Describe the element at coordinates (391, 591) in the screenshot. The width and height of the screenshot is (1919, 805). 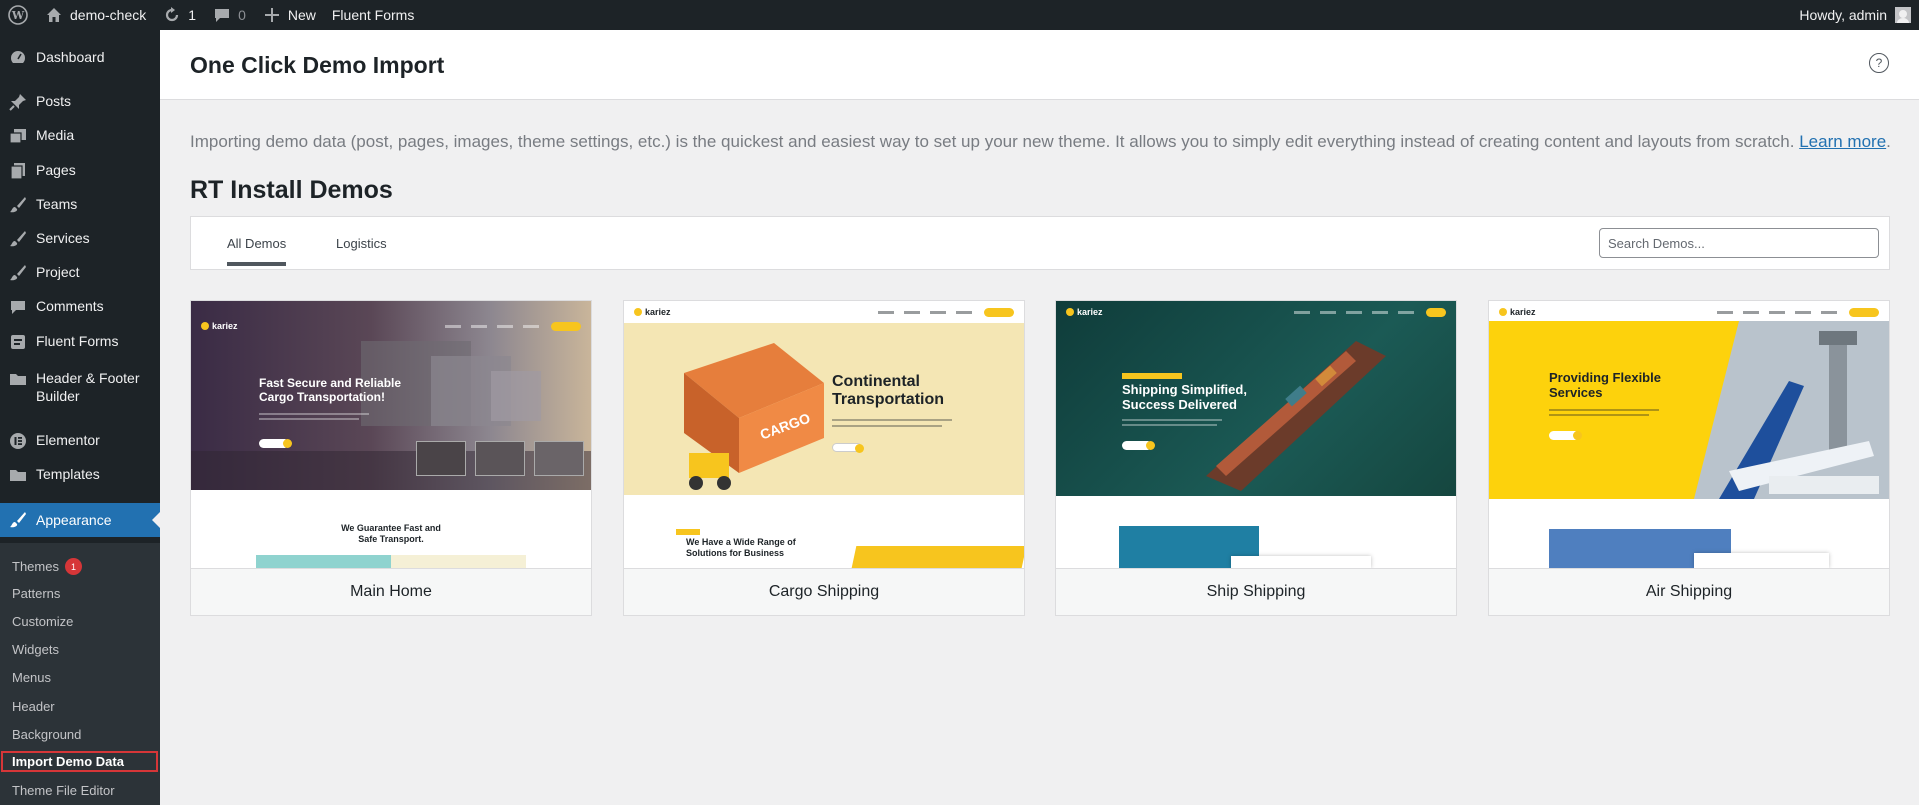
I see `demo-title: Main Home` at that location.